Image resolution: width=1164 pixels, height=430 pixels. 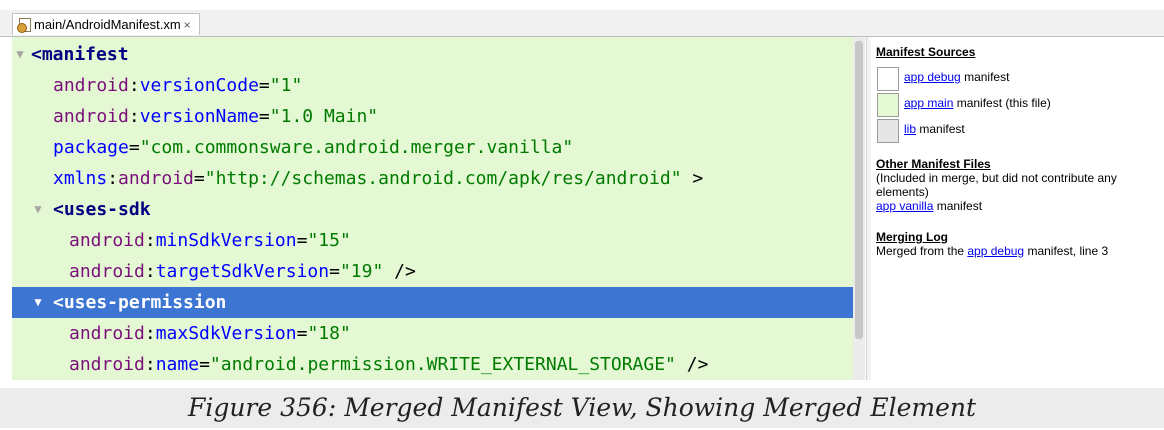 I want to click on tag-close: >, so click(x=692, y=178).